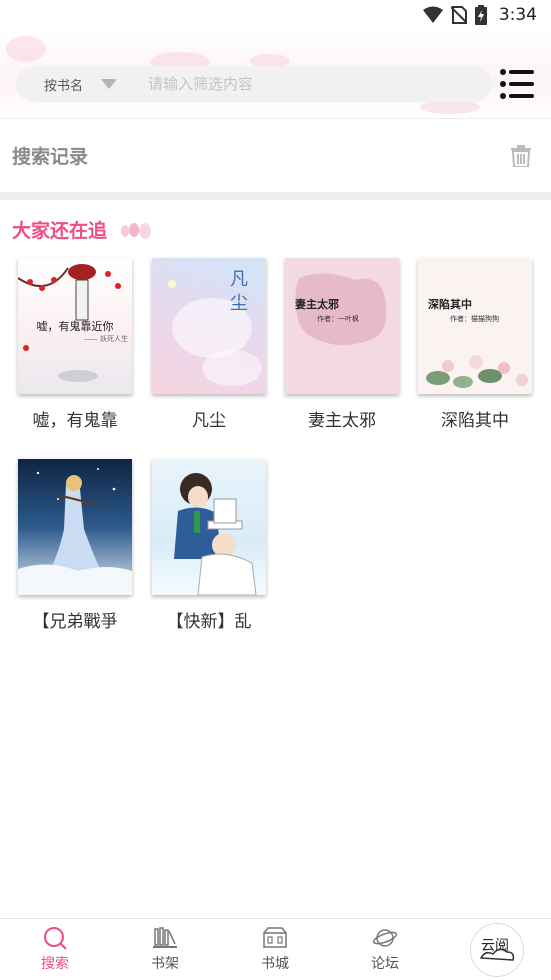 The image size is (551, 980). I want to click on list-menu-icon, so click(517, 84).